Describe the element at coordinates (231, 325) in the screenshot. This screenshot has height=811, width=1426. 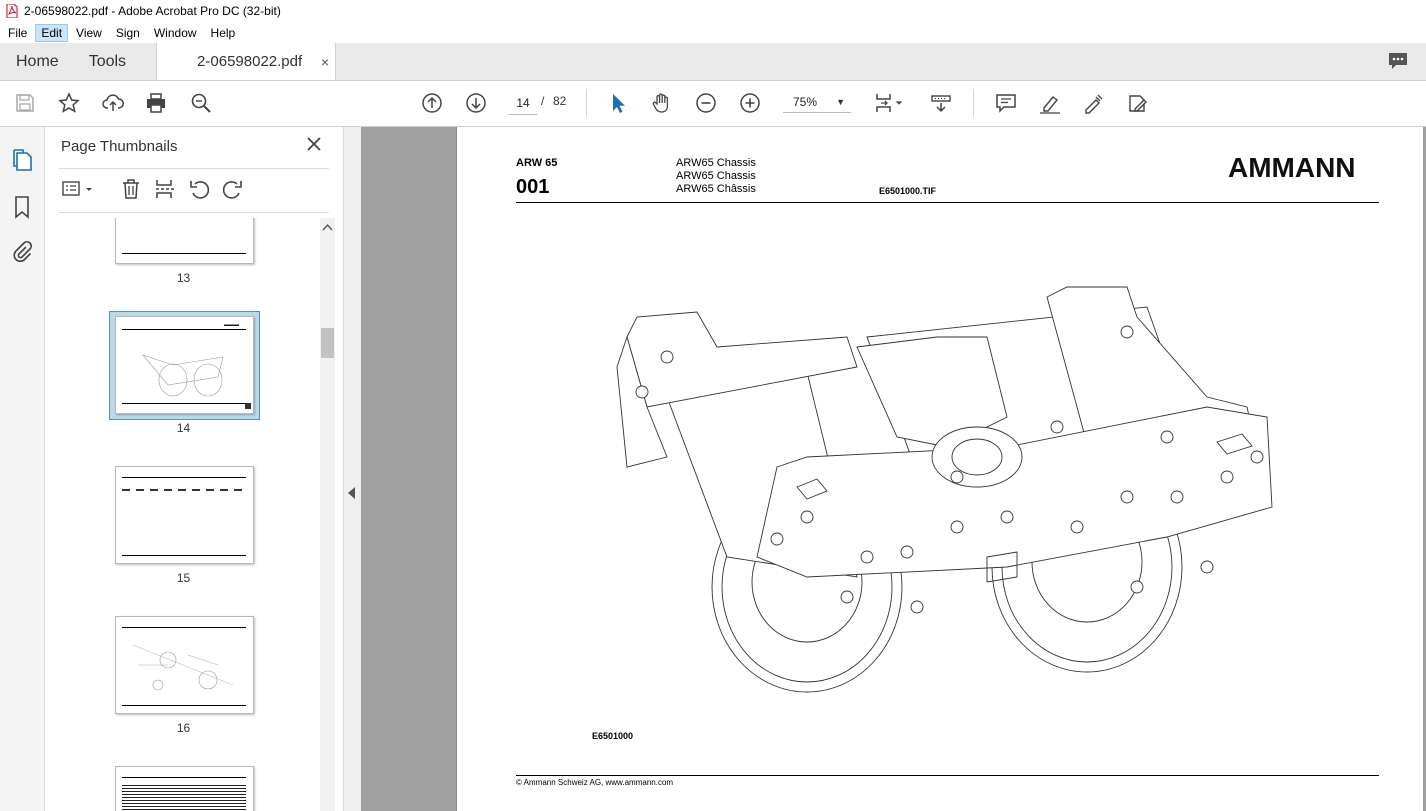
I see `thumbnail-brand: ▬▬▬` at that location.